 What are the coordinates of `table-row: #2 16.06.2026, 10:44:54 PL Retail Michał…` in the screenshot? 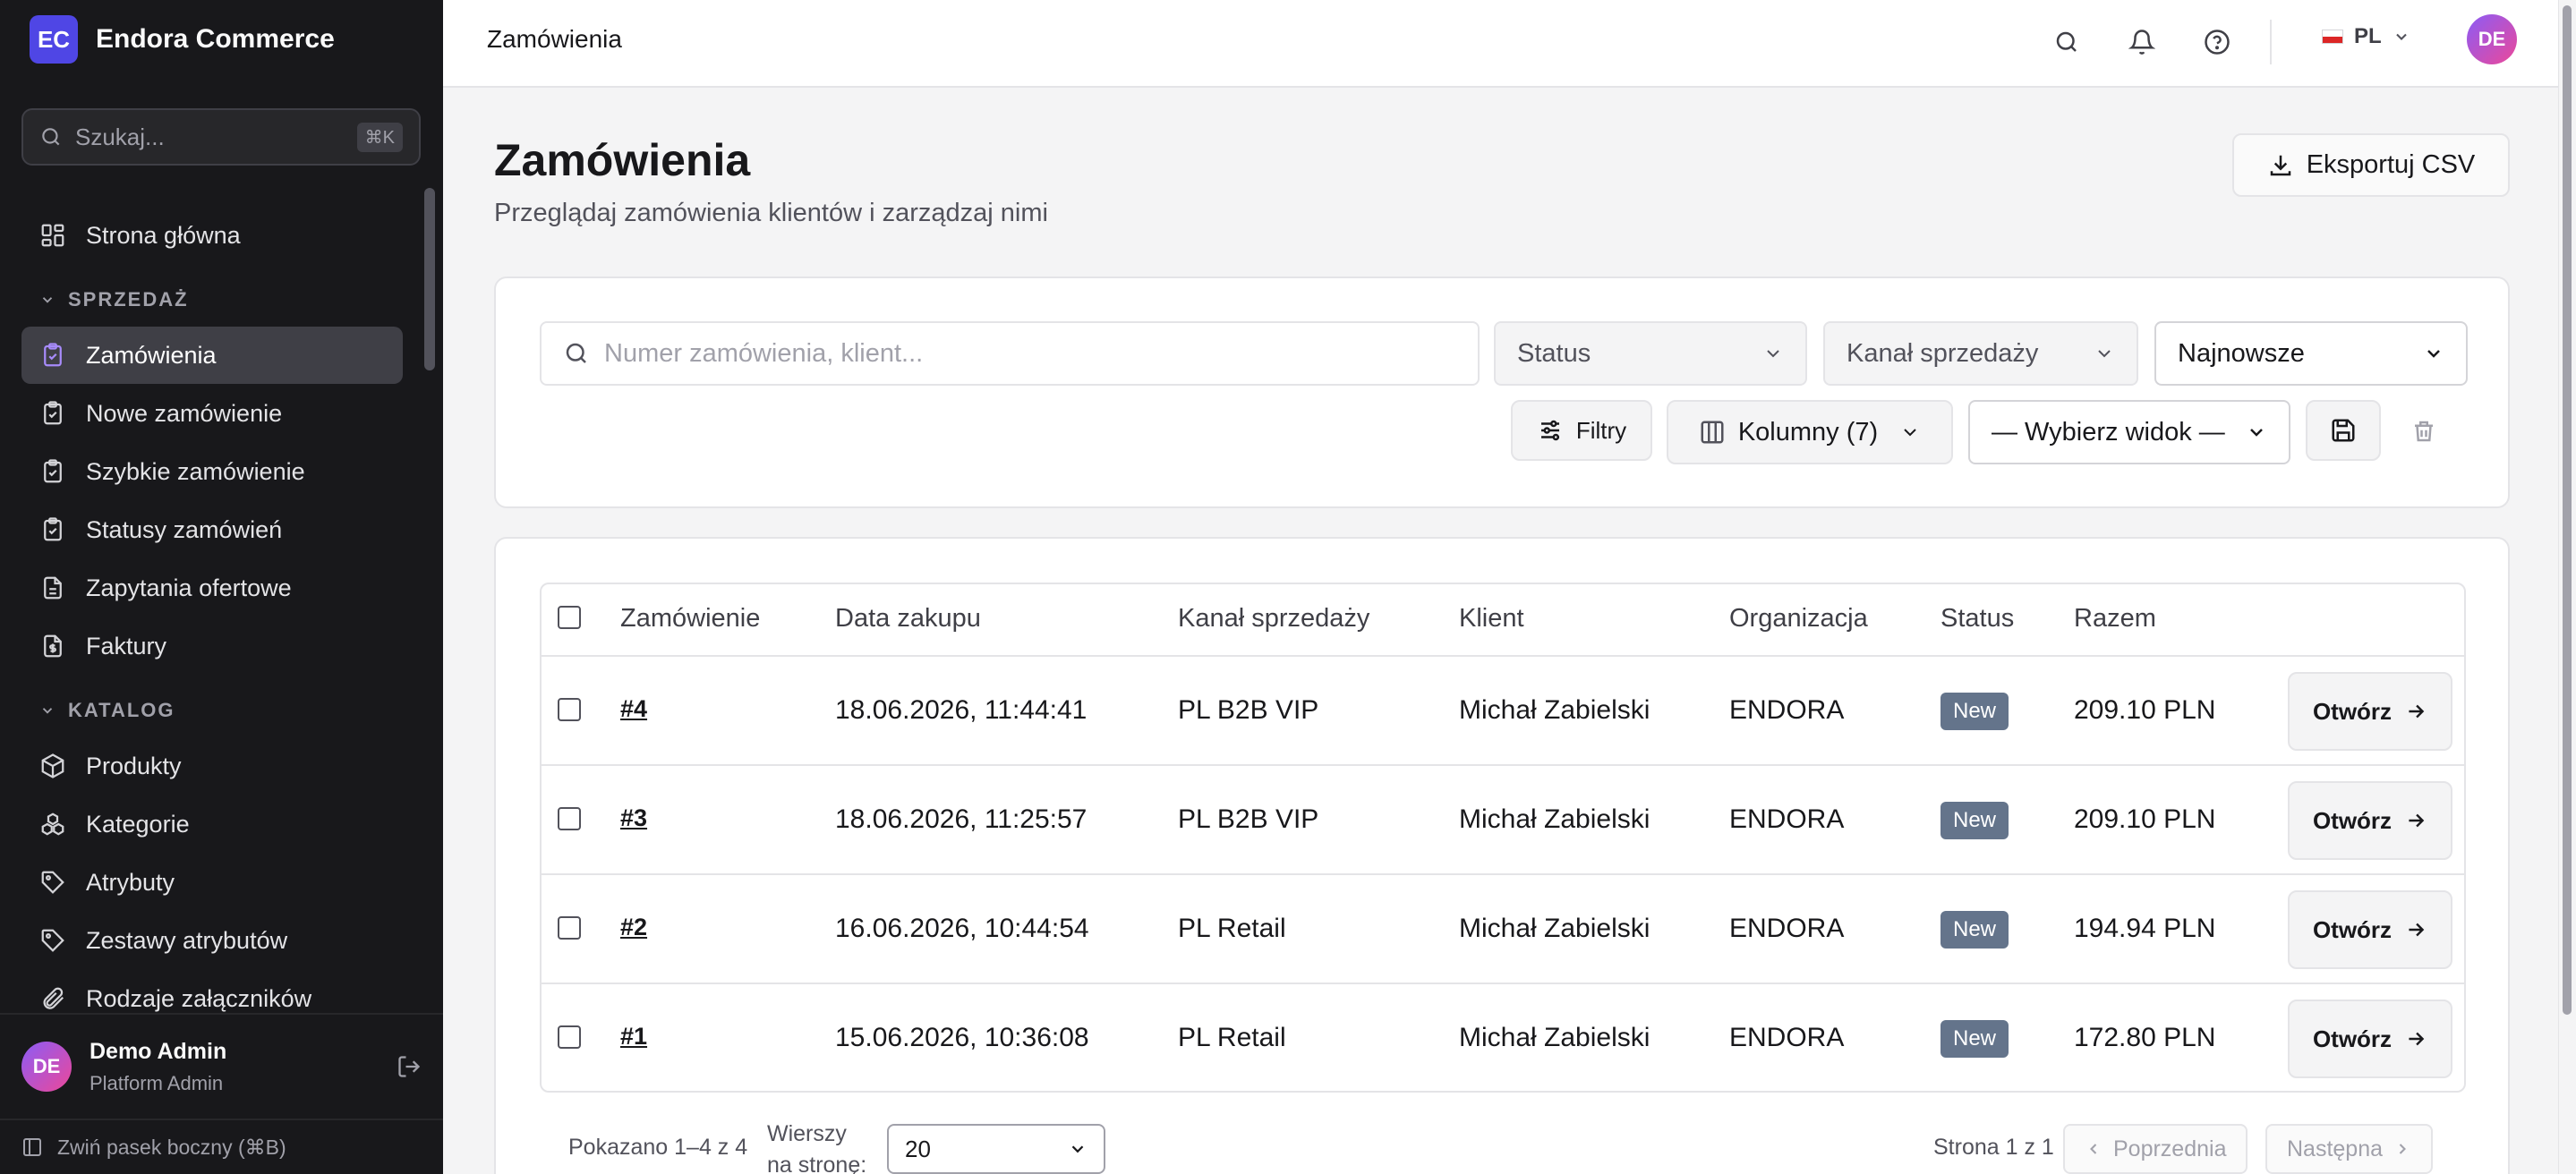 It's located at (1503, 929).